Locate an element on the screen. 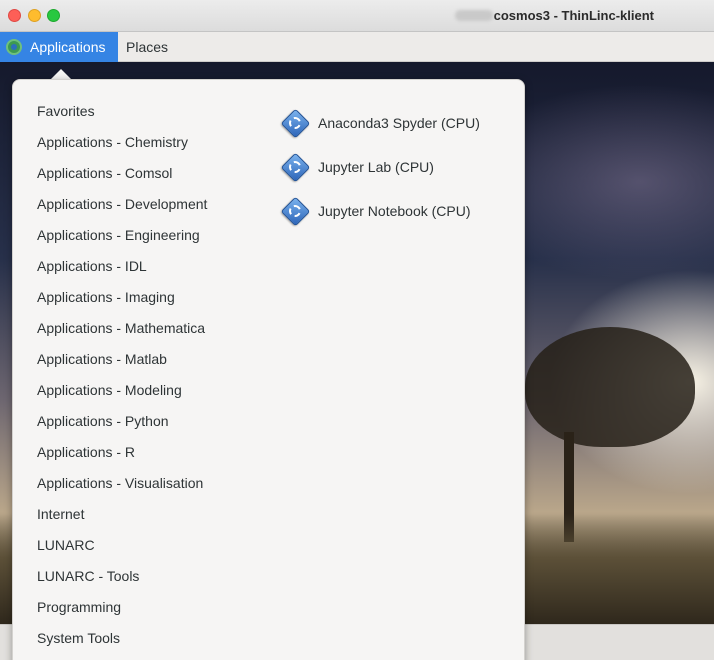 The height and width of the screenshot is (660, 714). wallpaper-tree is located at coordinates (610, 387).